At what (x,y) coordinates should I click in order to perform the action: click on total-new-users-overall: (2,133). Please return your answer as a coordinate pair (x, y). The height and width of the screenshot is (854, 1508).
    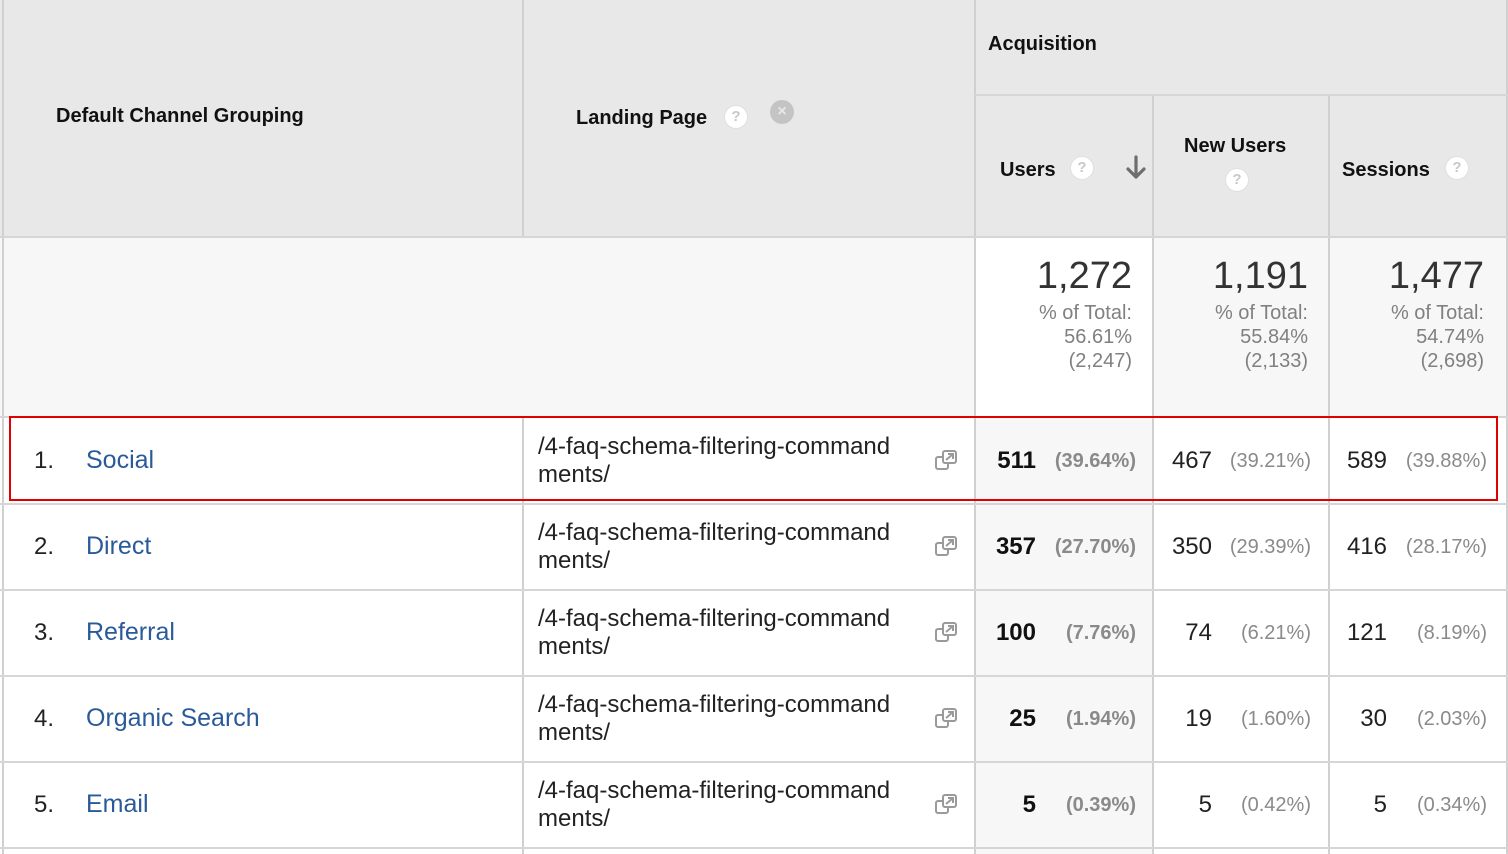
    Looking at the image, I should click on (1276, 361).